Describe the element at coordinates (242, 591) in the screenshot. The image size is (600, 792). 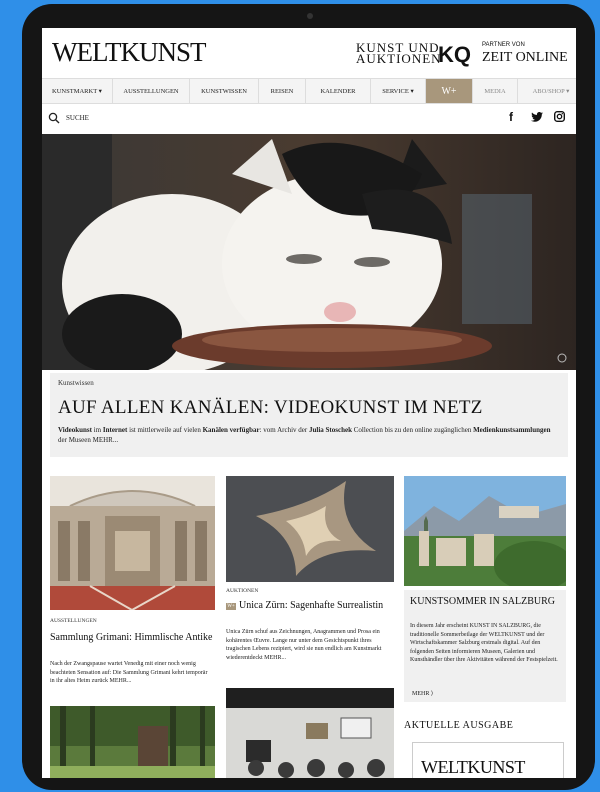
I see `zuern-kicker: AUKTIONEN` at that location.